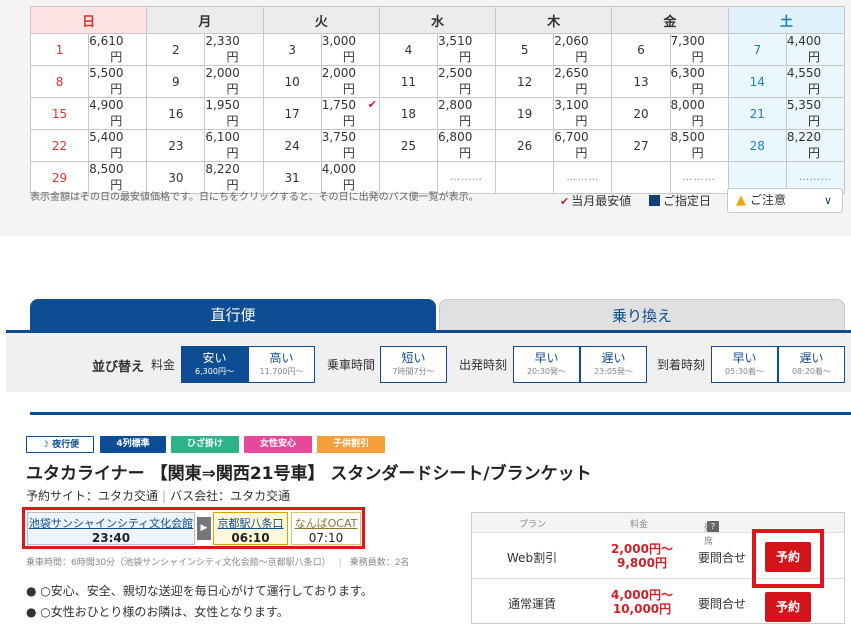  I want to click on lowest-price-check-icon: ✔, so click(372, 104).